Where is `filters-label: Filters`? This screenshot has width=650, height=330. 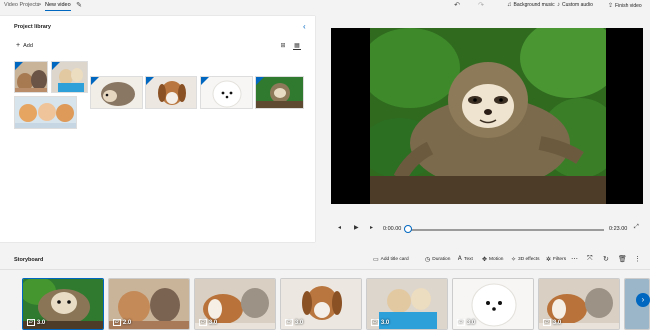 filters-label: Filters is located at coordinates (560, 259).